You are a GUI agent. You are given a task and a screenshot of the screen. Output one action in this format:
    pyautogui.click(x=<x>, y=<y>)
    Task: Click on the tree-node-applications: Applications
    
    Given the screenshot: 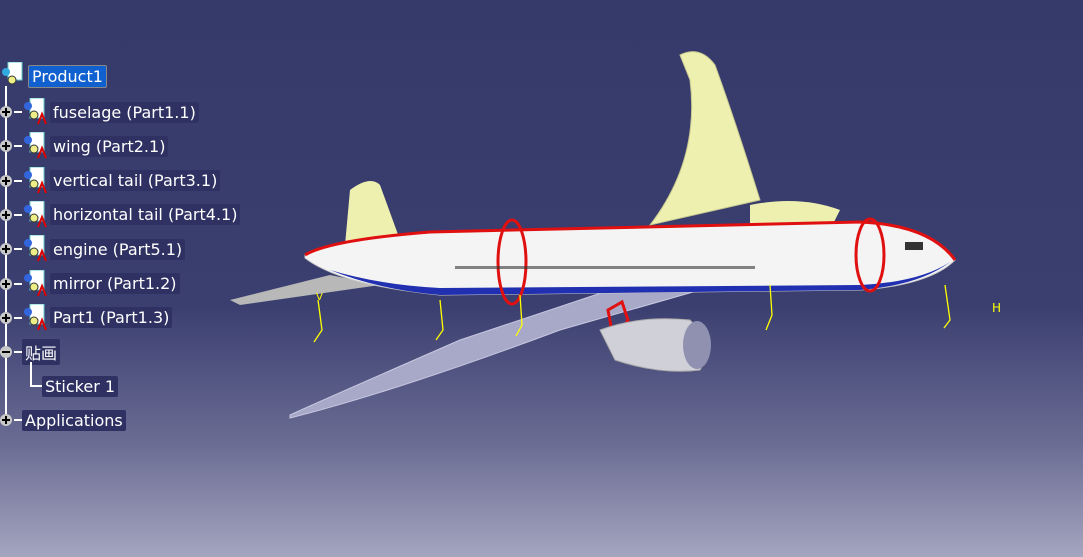 What is the action you would take?
    pyautogui.click(x=63, y=420)
    